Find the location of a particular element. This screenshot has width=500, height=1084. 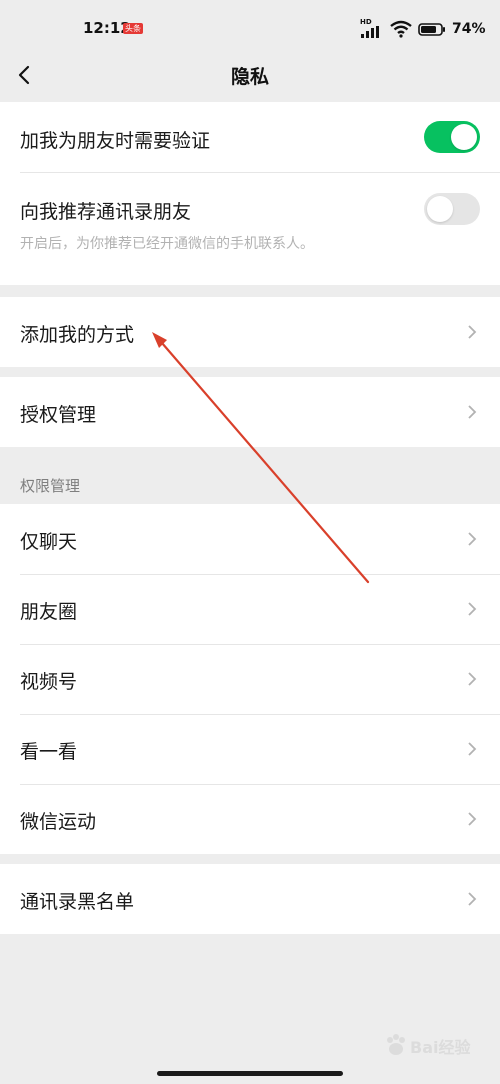

auth-label: 授权管理 is located at coordinates (58, 415).